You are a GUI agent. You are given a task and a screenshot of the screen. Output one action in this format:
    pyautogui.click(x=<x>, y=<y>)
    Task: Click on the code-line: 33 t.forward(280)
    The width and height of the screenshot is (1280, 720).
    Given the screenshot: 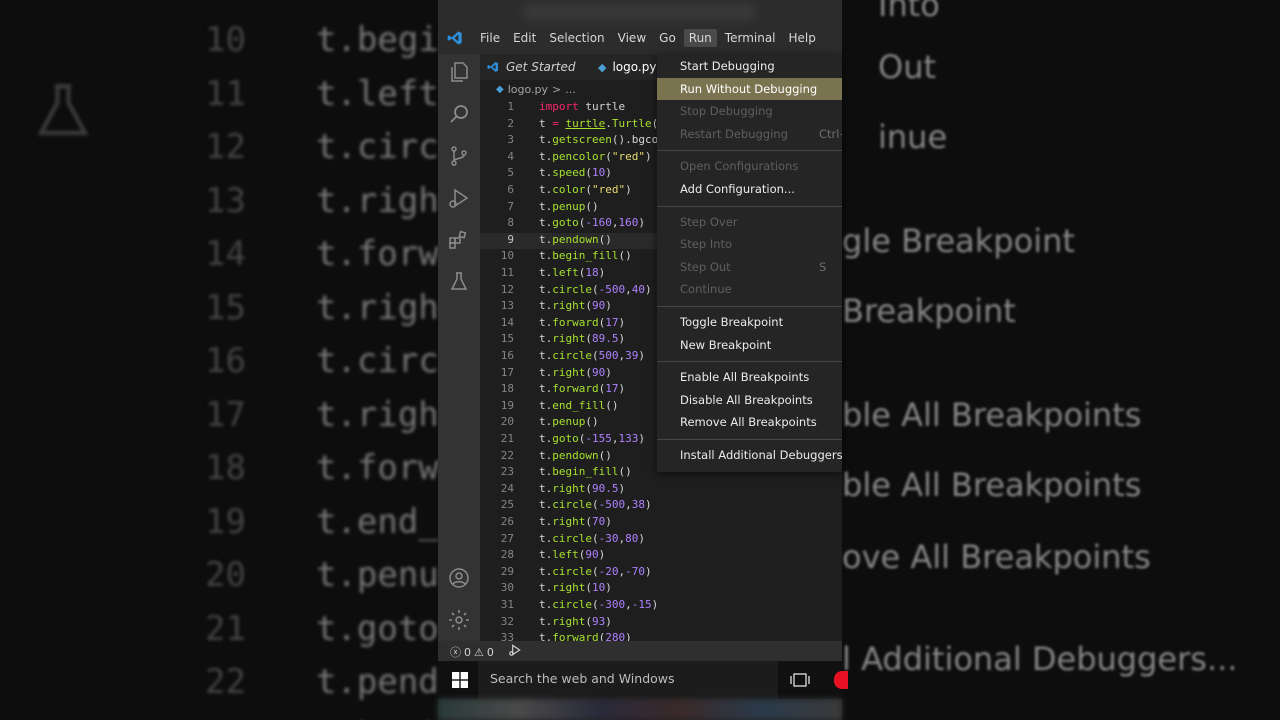 What is the action you would take?
    pyautogui.click(x=661, y=636)
    